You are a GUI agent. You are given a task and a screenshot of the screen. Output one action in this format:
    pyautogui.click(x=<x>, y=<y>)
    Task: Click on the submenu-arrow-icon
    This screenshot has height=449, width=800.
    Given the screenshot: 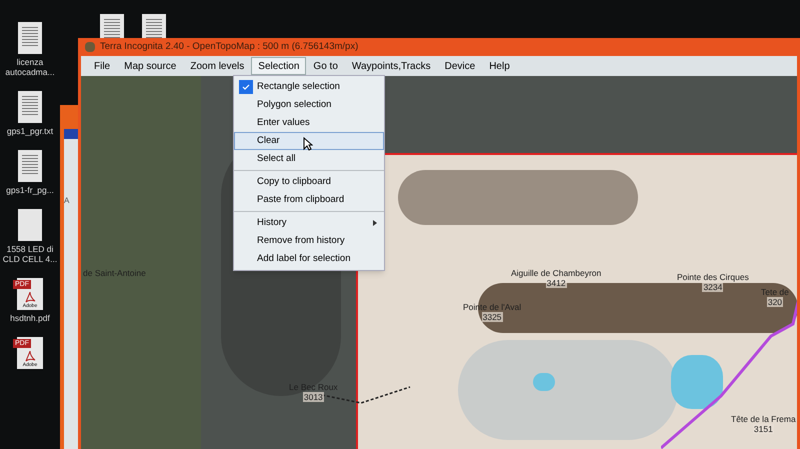 What is the action you would take?
    pyautogui.click(x=375, y=223)
    